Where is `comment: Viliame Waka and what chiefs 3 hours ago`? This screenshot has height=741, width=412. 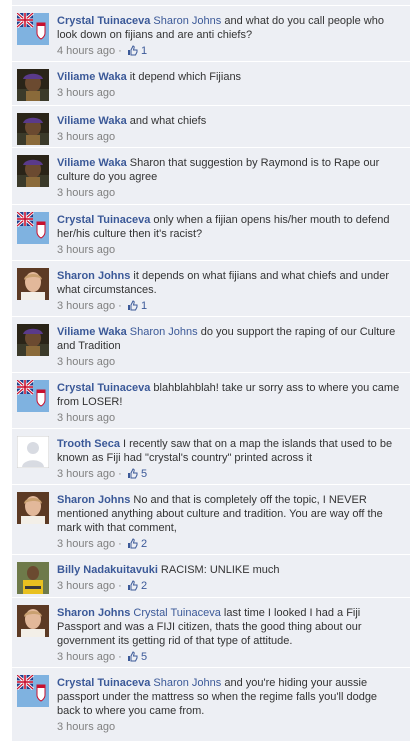
comment: Viliame Waka and what chiefs 3 hours ago is located at coordinates (211, 127).